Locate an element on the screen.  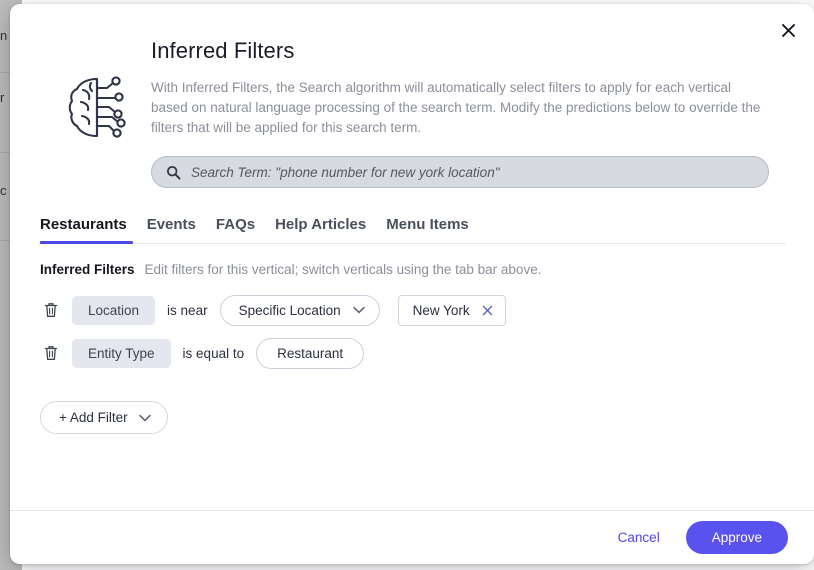
entity-type-value: Restaurant is located at coordinates (310, 353).